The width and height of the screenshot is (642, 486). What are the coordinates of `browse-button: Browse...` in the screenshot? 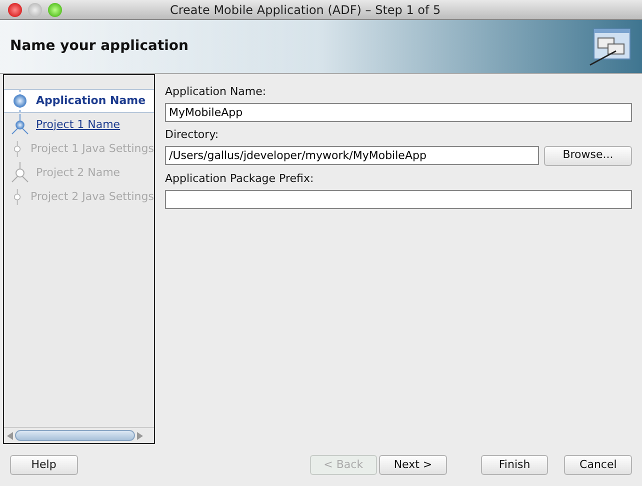 It's located at (588, 156).